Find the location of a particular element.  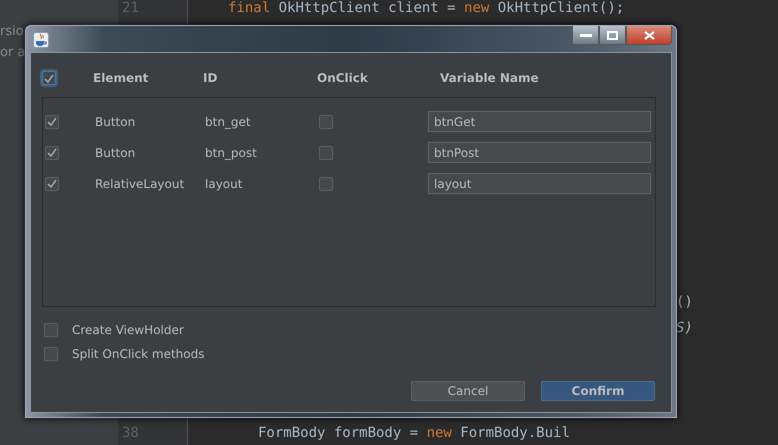

minimize-icon is located at coordinates (586, 35).